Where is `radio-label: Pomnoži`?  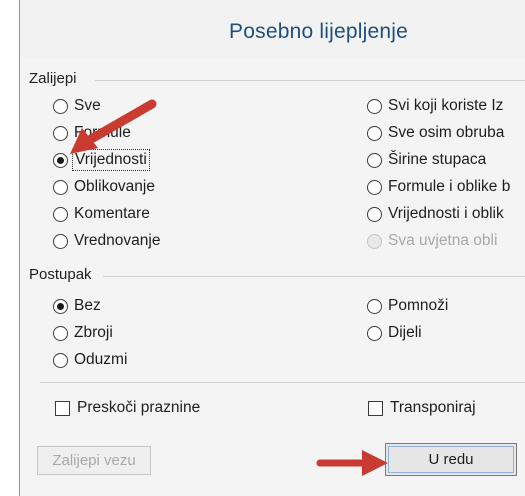 radio-label: Pomnoži is located at coordinates (418, 305).